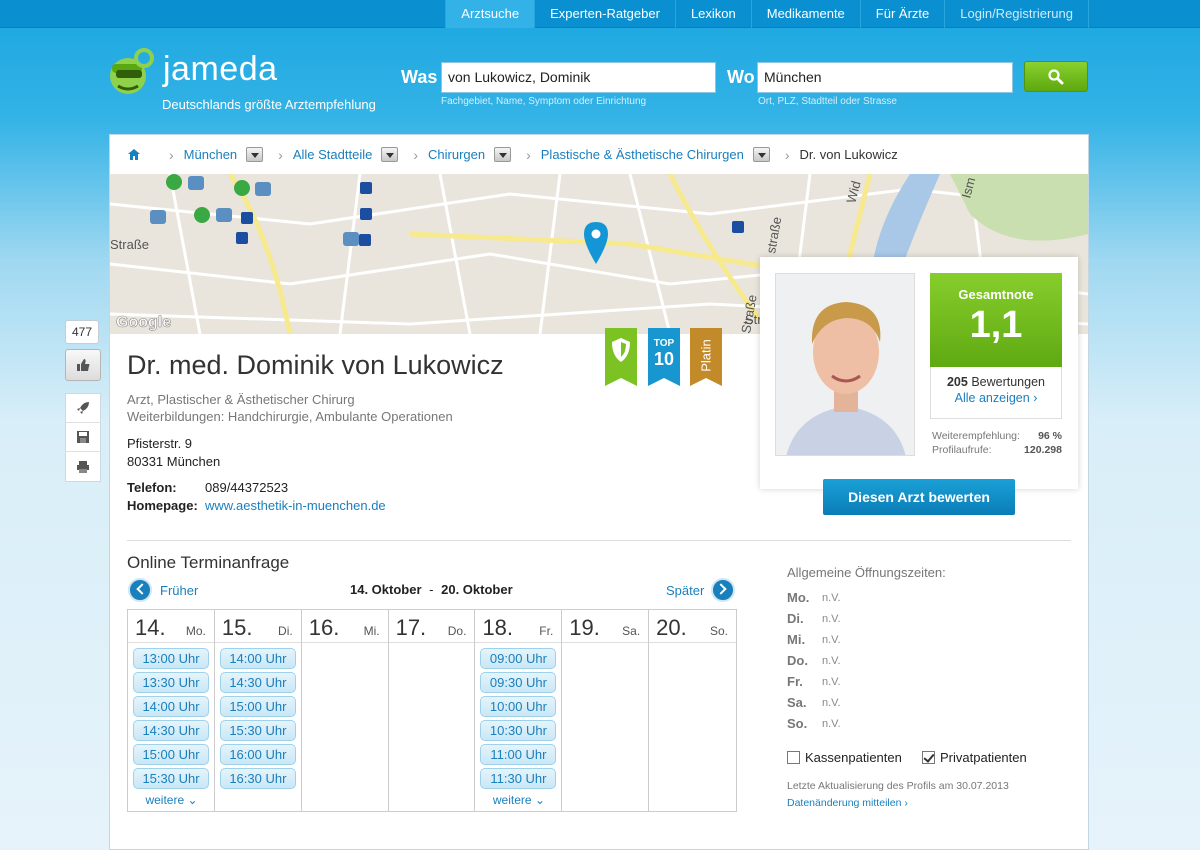 The height and width of the screenshot is (850, 1200). I want to click on save-action, so click(83, 437).